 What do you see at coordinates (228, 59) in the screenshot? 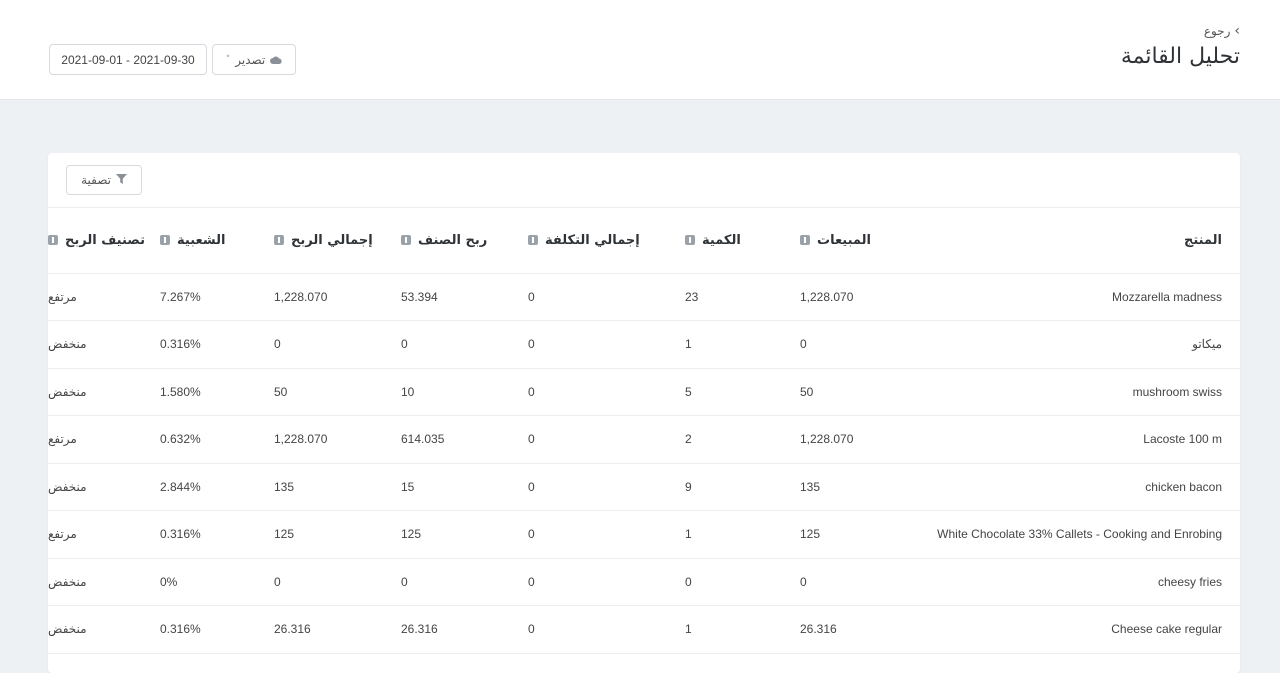
I see `chevron-down-icon: ˅` at bounding box center [228, 59].